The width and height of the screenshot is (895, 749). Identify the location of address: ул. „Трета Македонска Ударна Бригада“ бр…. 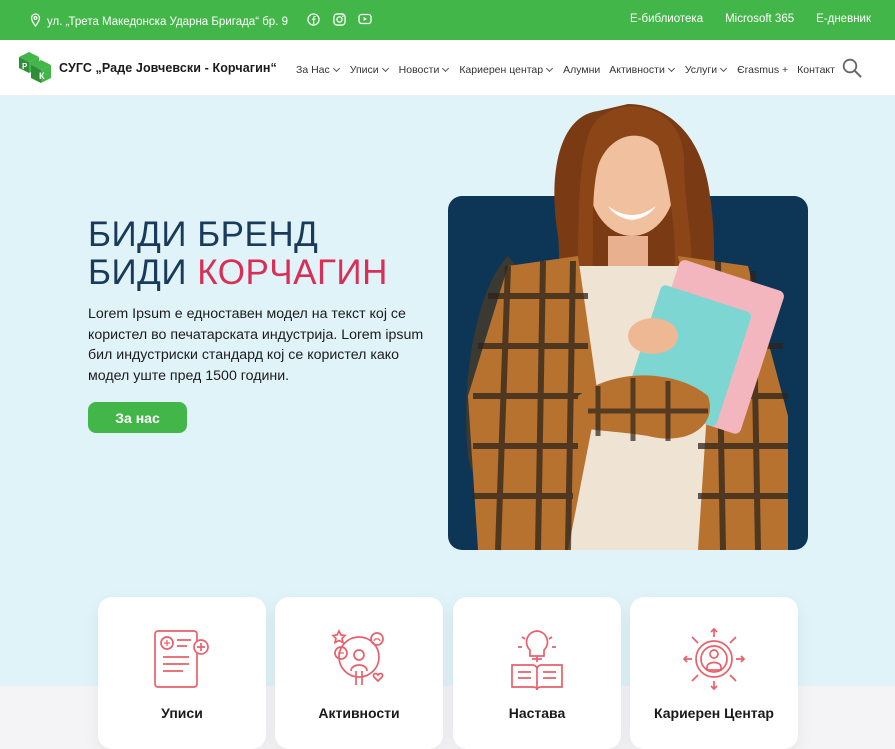
(159, 21).